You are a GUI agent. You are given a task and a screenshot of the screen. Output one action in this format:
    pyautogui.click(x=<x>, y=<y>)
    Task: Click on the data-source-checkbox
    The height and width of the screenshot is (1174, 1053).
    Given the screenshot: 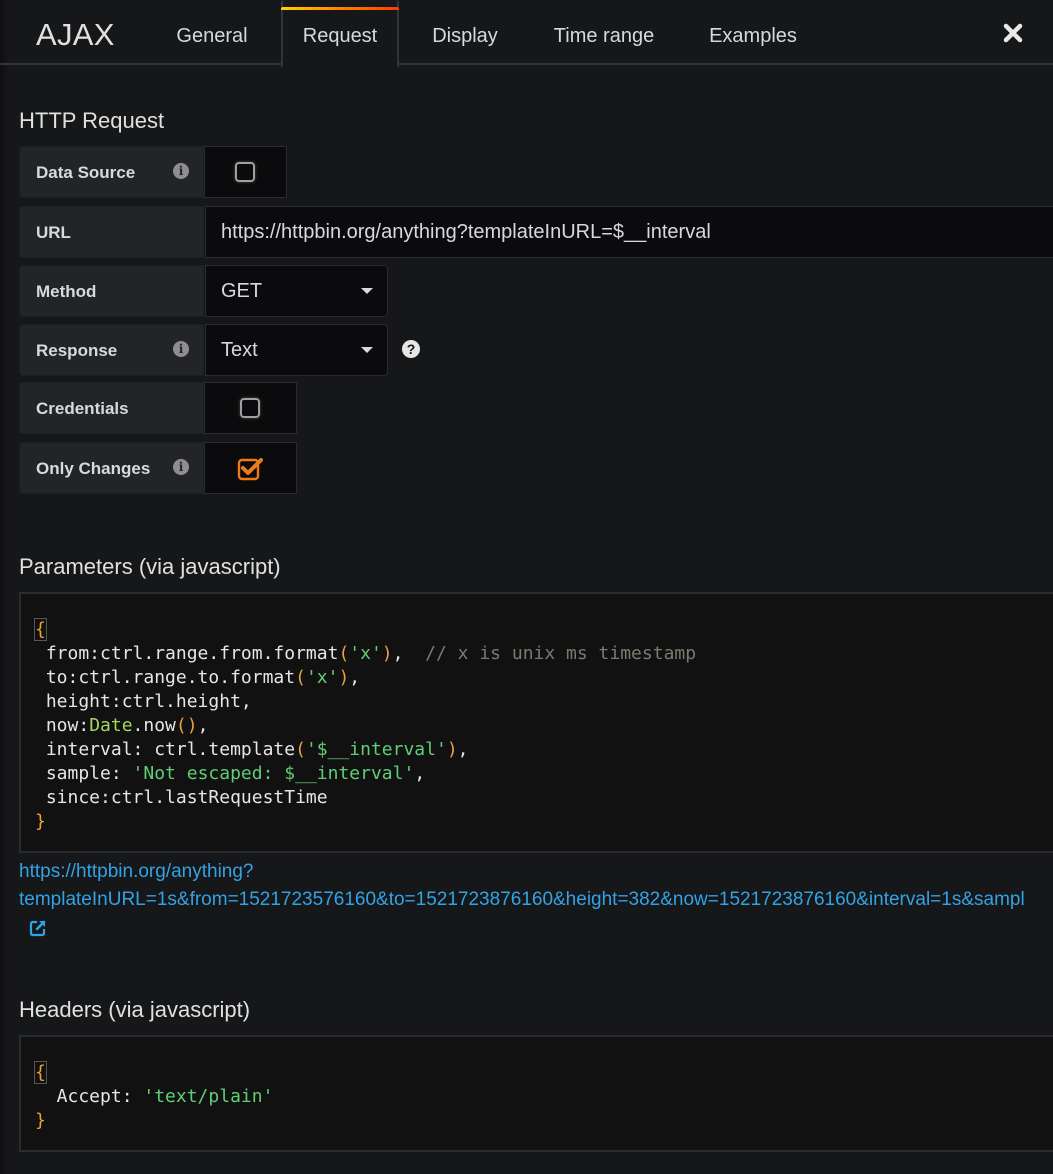 What is the action you would take?
    pyautogui.click(x=245, y=172)
    